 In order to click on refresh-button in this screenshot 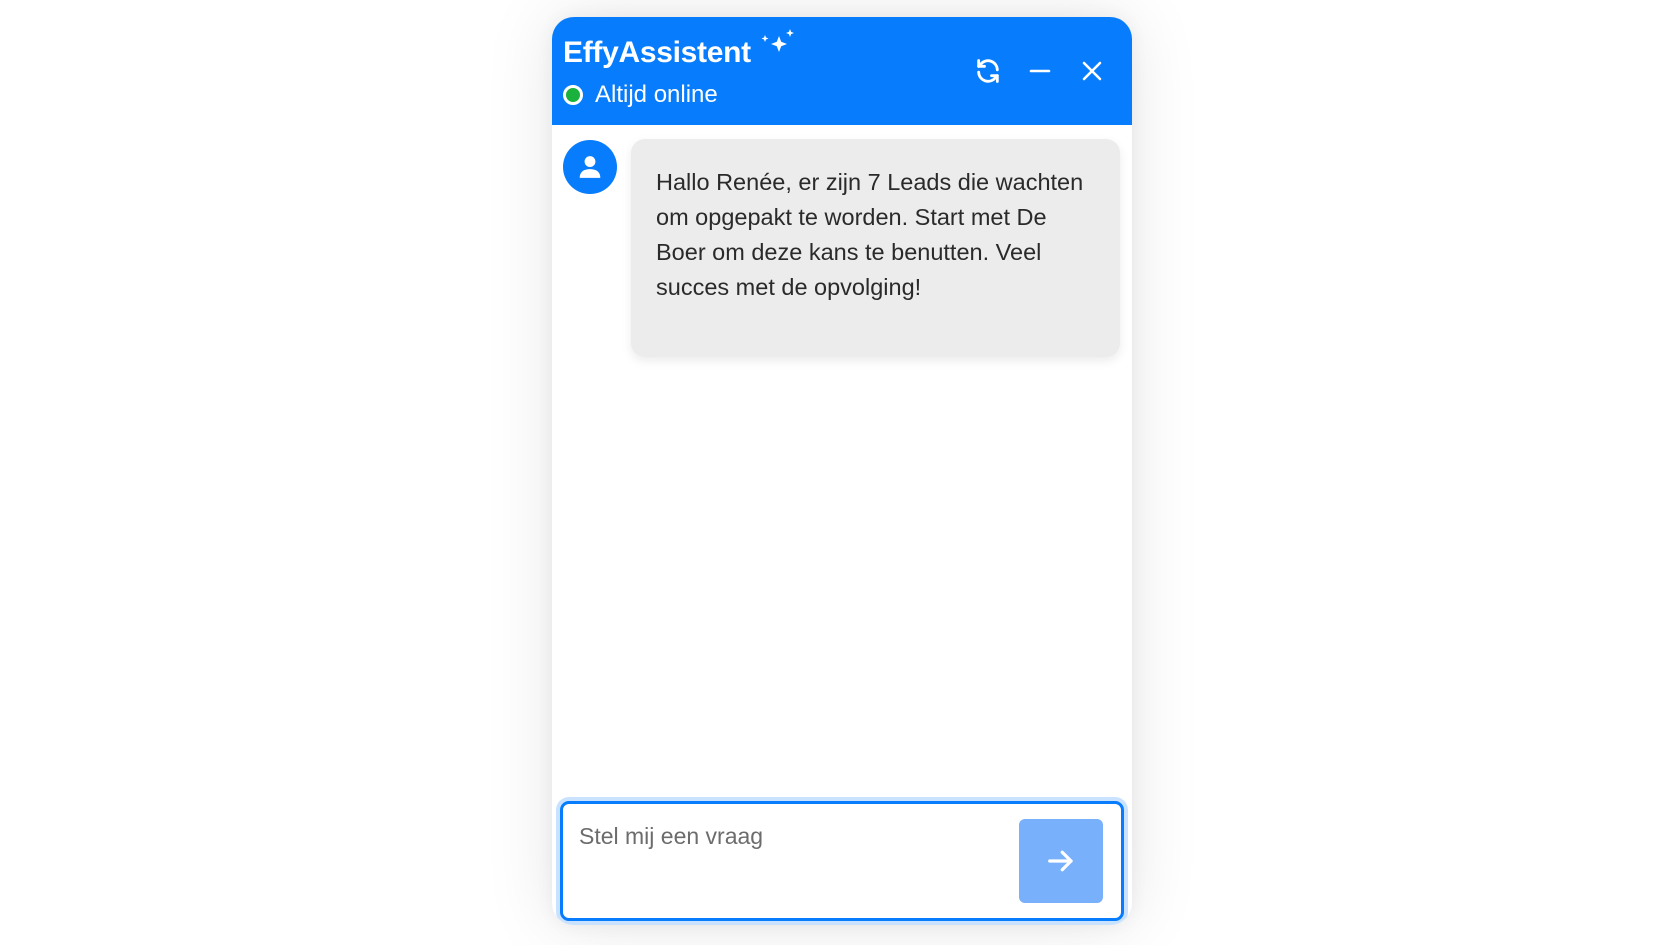, I will do `click(988, 71)`.